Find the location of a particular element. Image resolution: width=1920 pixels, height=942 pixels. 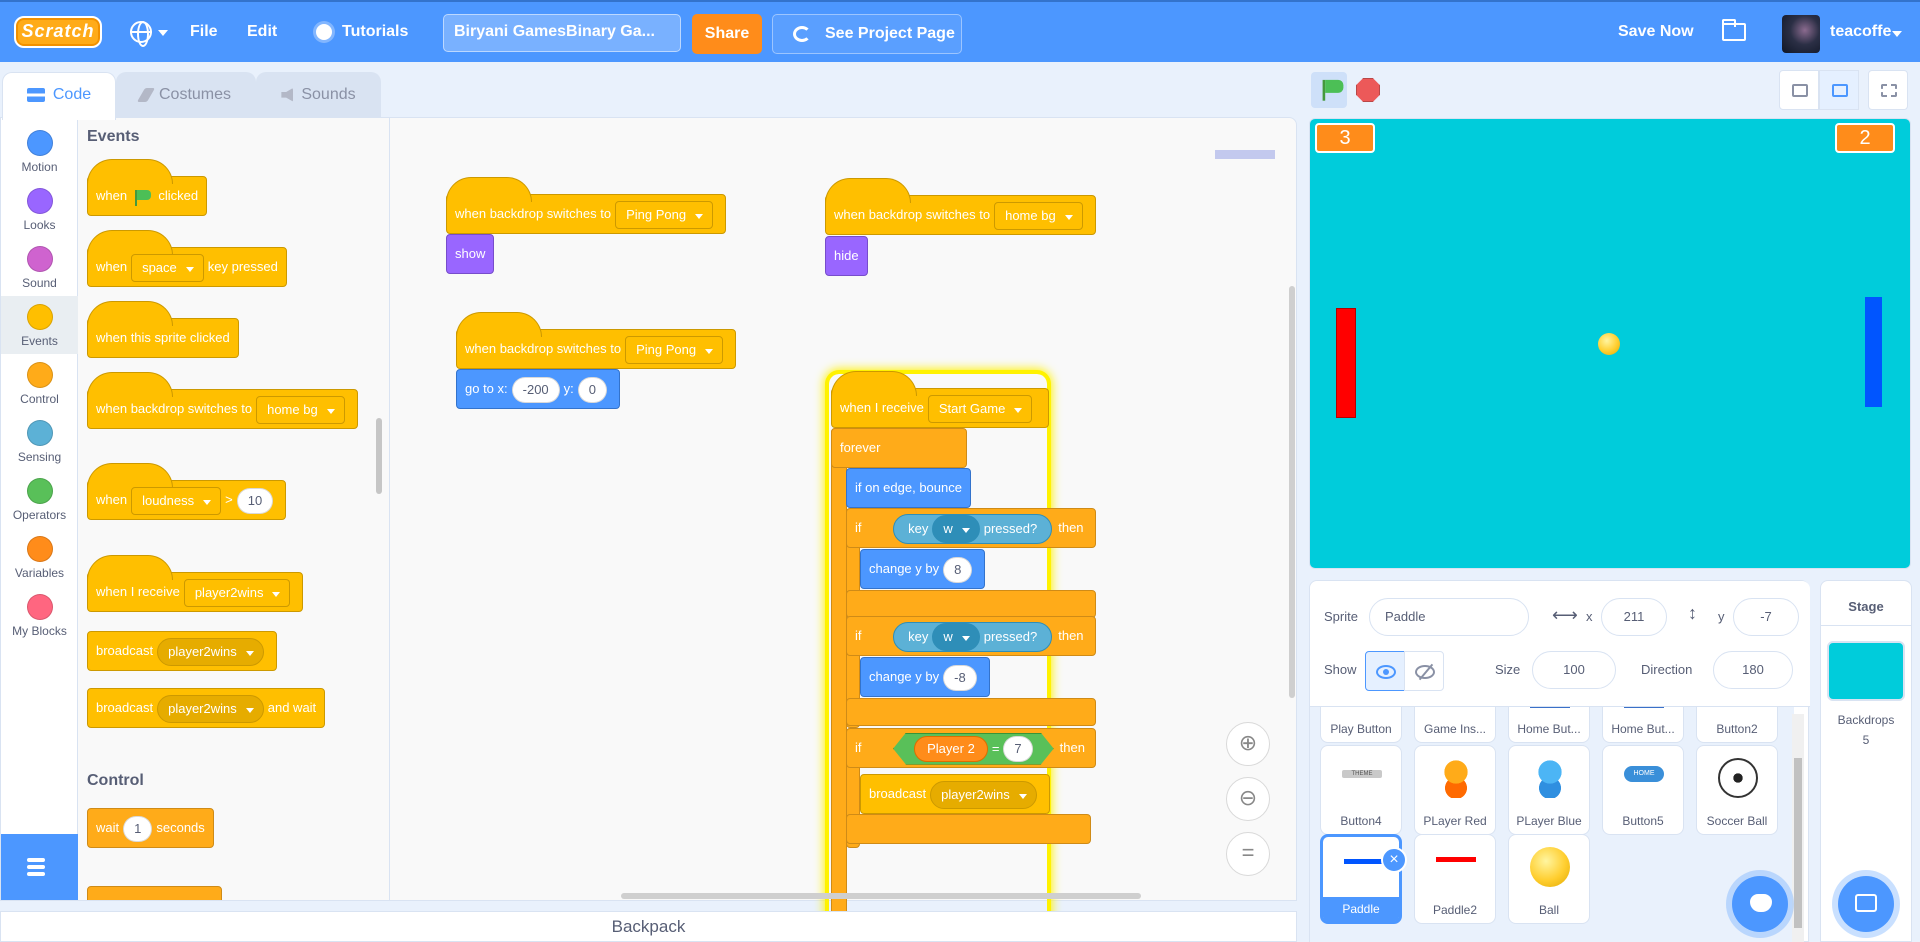

when-key-pressed-block: when space key pressed is located at coordinates (187, 258).